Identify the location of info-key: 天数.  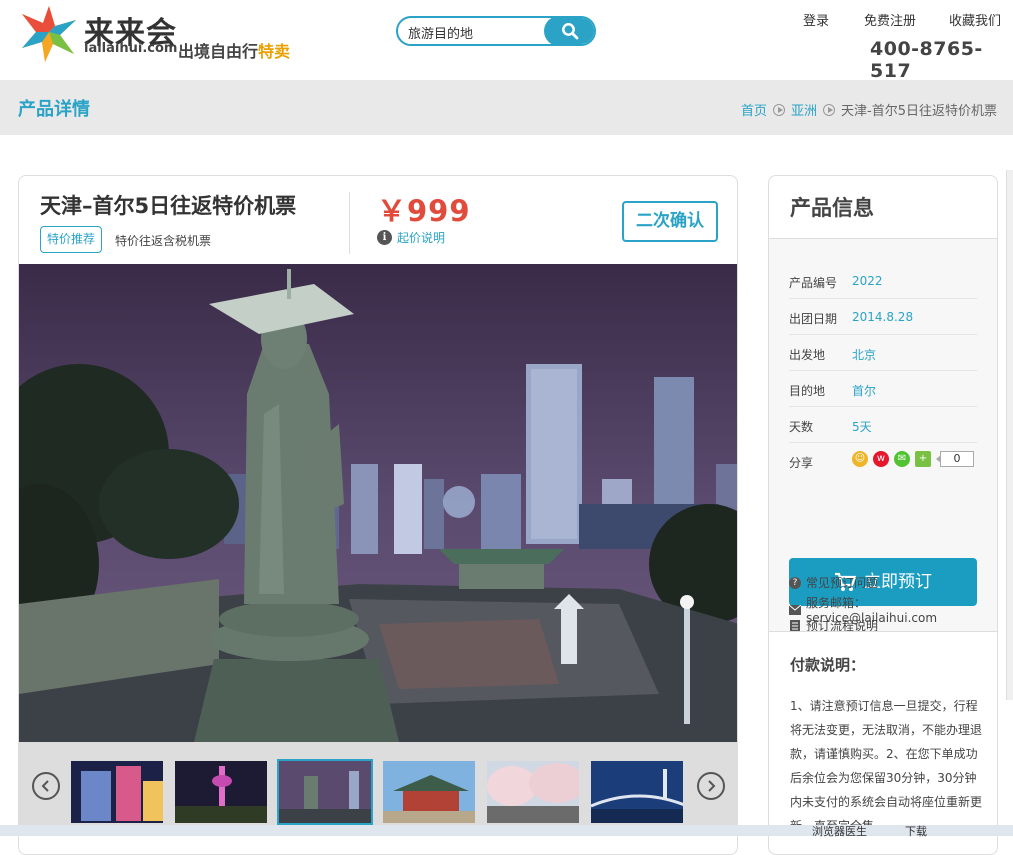
(801, 427).